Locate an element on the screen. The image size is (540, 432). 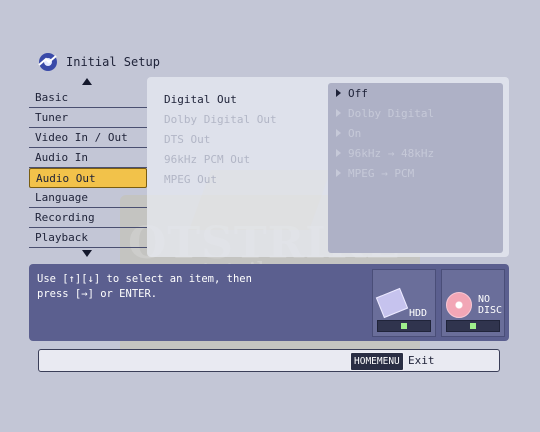
value-dts-out: On is located at coordinates (415, 133).